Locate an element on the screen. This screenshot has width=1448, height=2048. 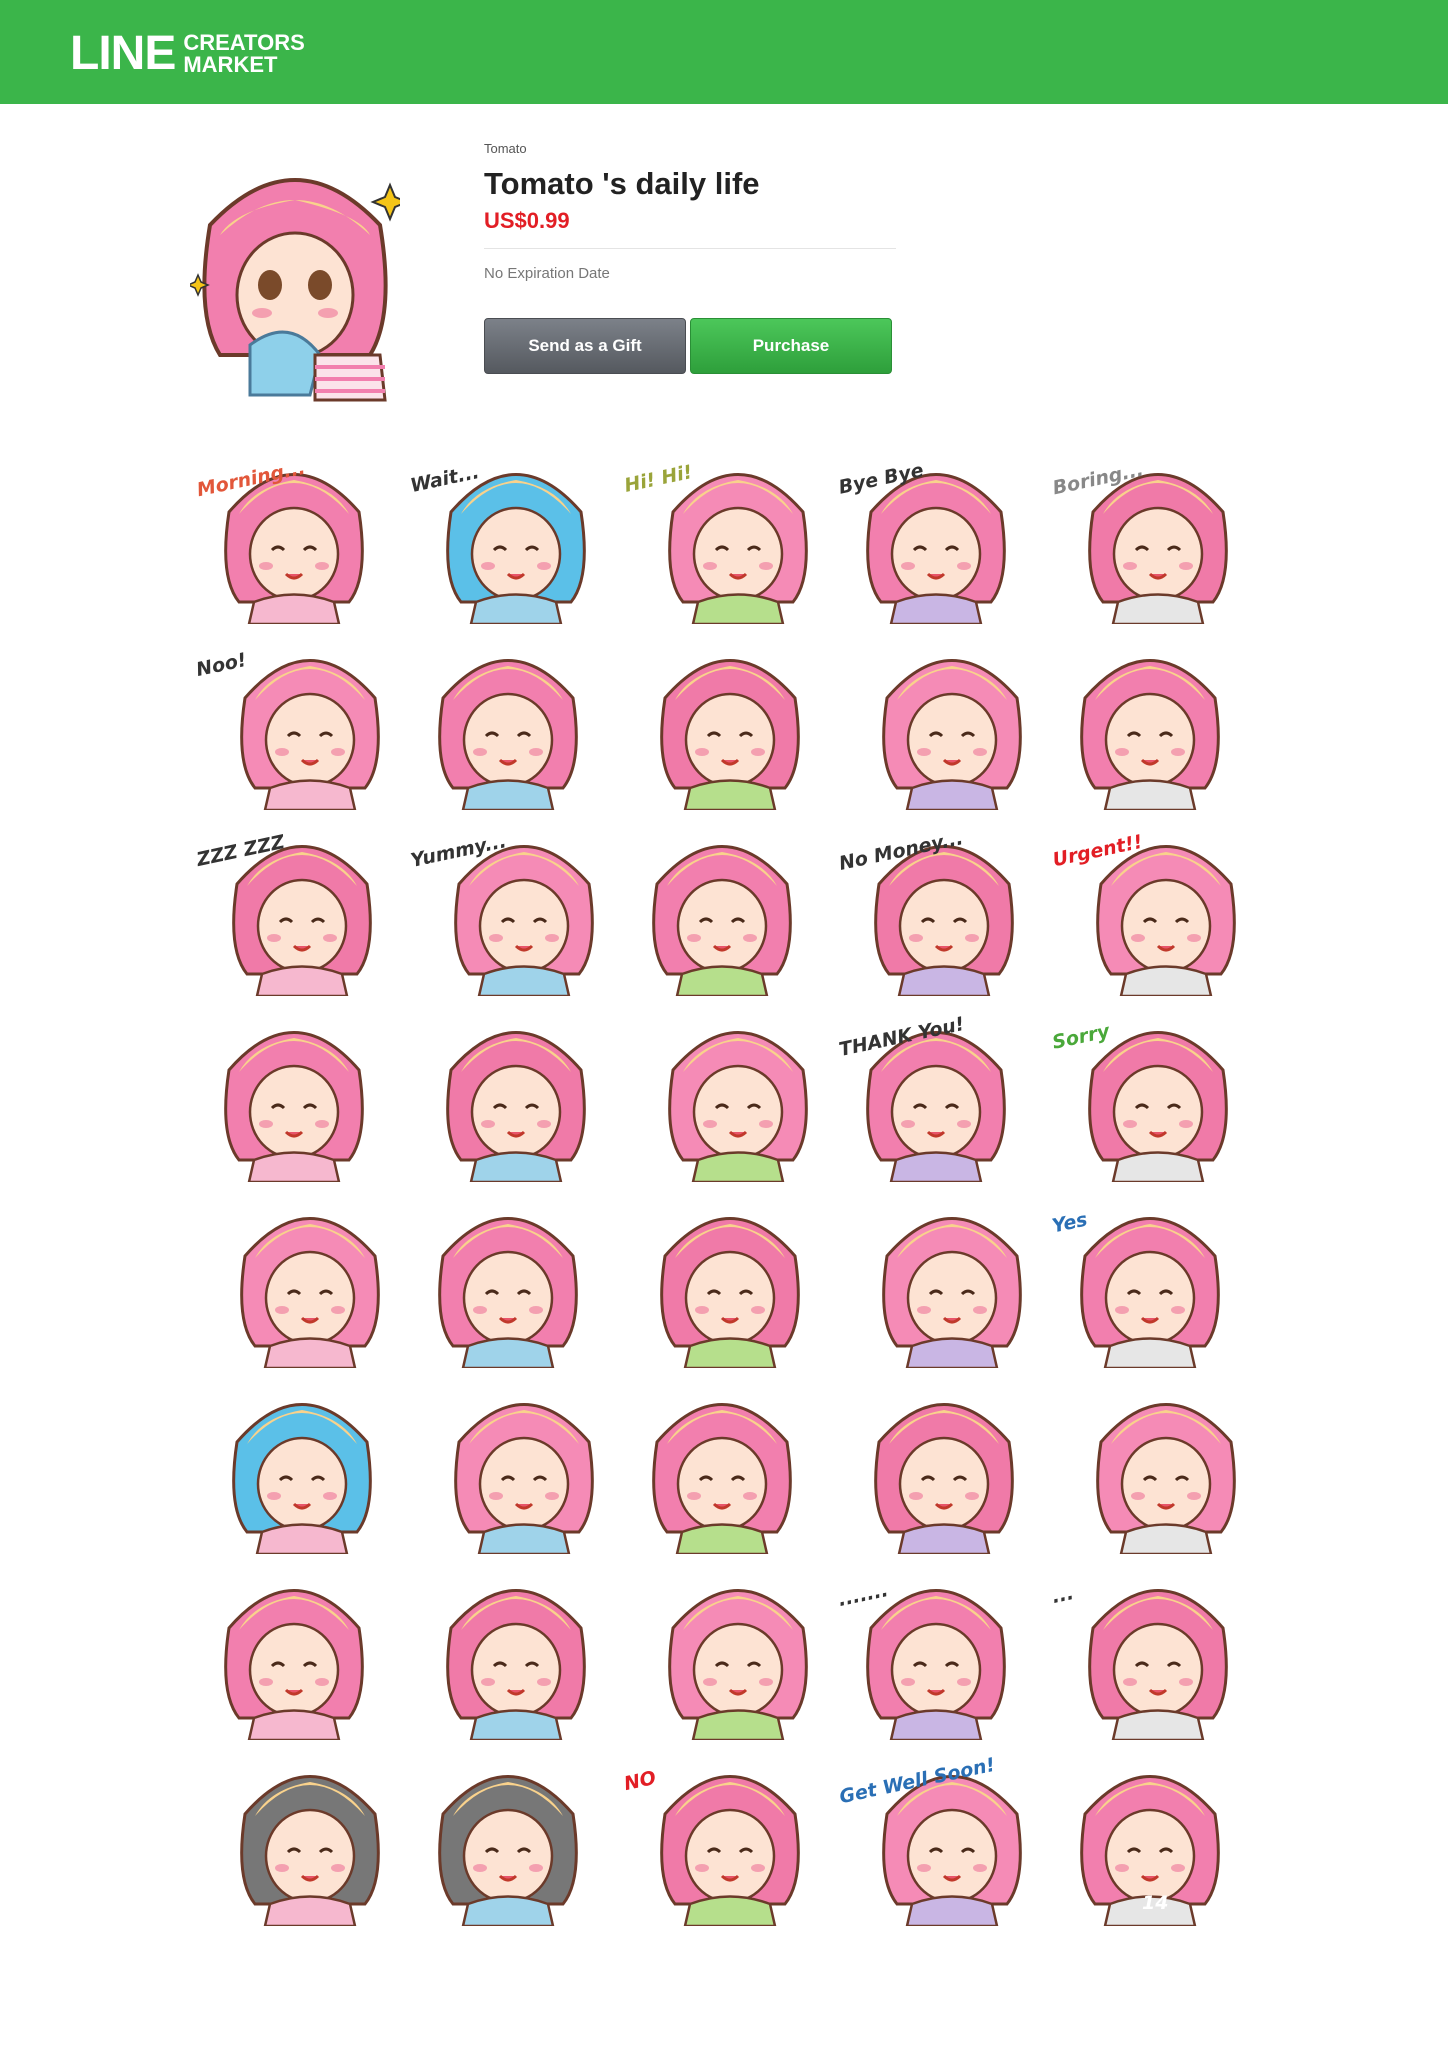
sticker-thumbnail: Sorry is located at coordinates (1153, 1091).